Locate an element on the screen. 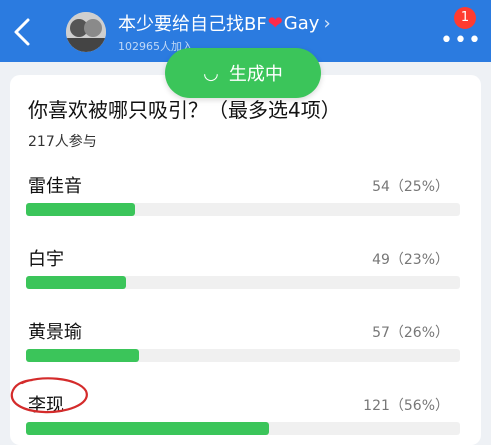 The height and width of the screenshot is (445, 491). chevron-right-icon: › is located at coordinates (327, 23).